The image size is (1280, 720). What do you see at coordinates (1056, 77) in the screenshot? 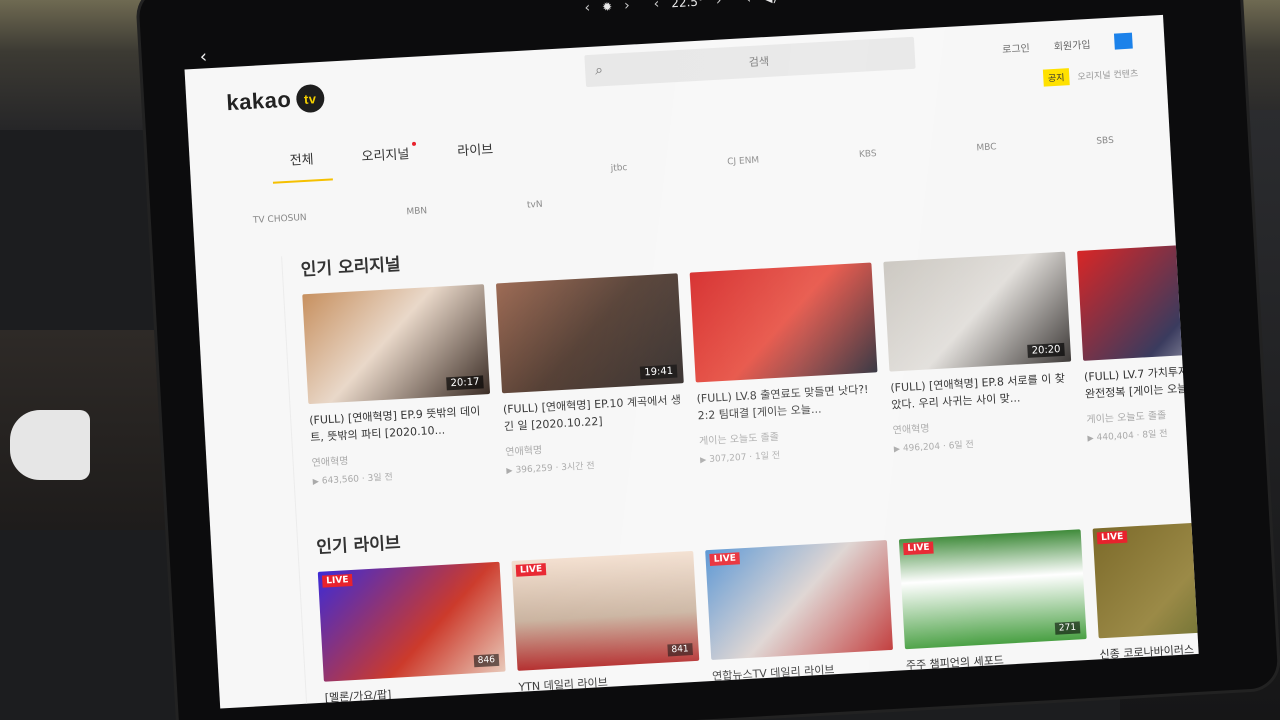
I see `notice-badge: 공지` at bounding box center [1056, 77].